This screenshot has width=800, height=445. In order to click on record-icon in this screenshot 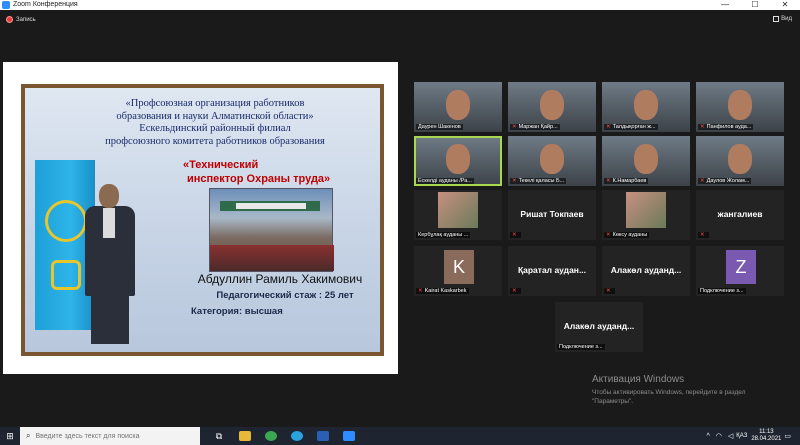, I will do `click(9, 19)`.